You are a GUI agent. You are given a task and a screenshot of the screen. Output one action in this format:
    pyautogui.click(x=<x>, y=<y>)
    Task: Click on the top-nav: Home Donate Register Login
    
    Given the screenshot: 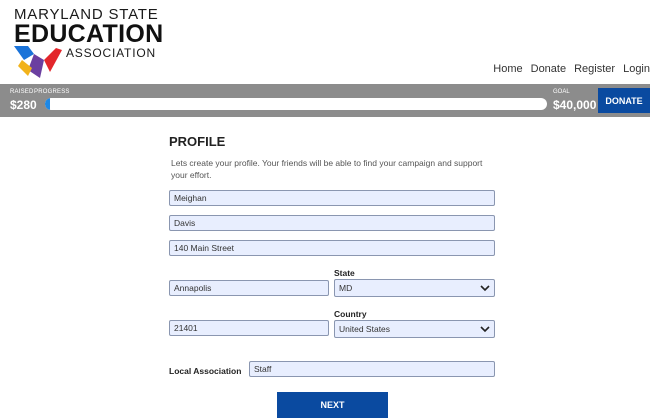 What is the action you would take?
    pyautogui.click(x=571, y=69)
    